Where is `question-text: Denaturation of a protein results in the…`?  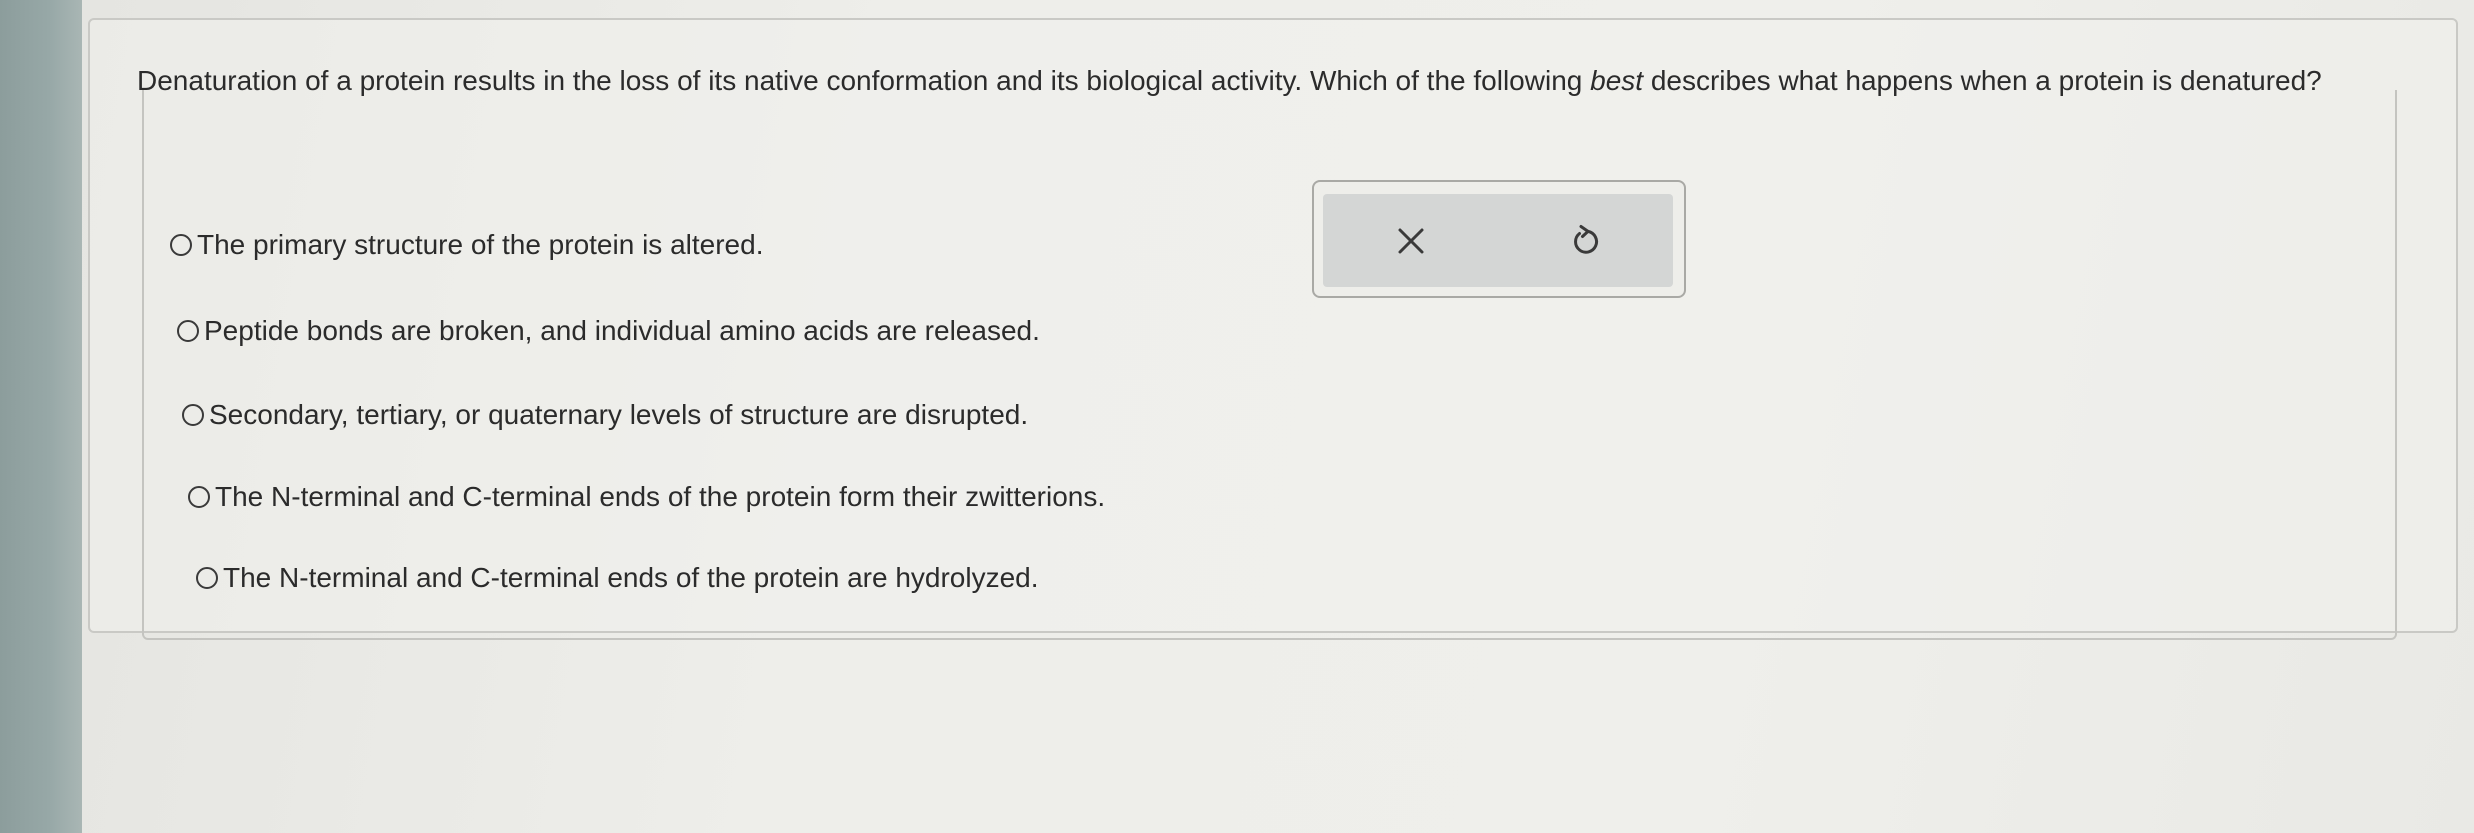
question-text: Denaturation of a protein results in the… is located at coordinates (1272, 80).